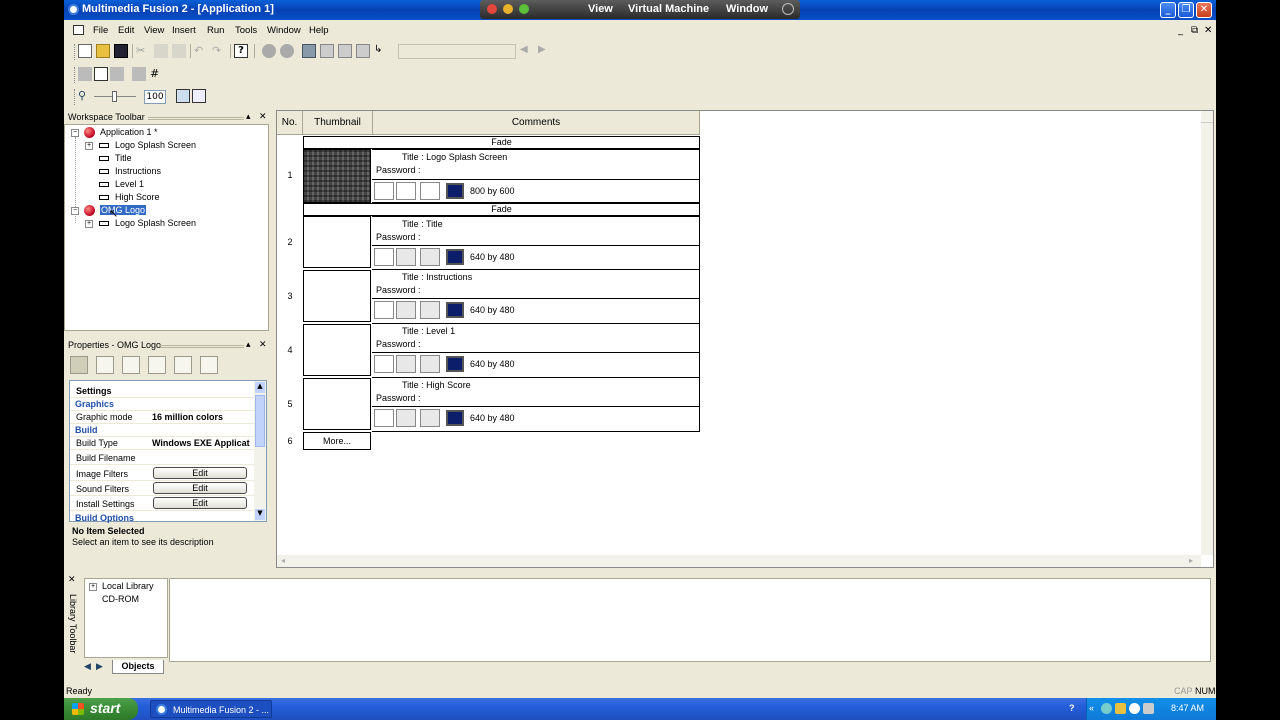 The height and width of the screenshot is (720, 1280). I want to click on help-icon: ?, so click(241, 51).